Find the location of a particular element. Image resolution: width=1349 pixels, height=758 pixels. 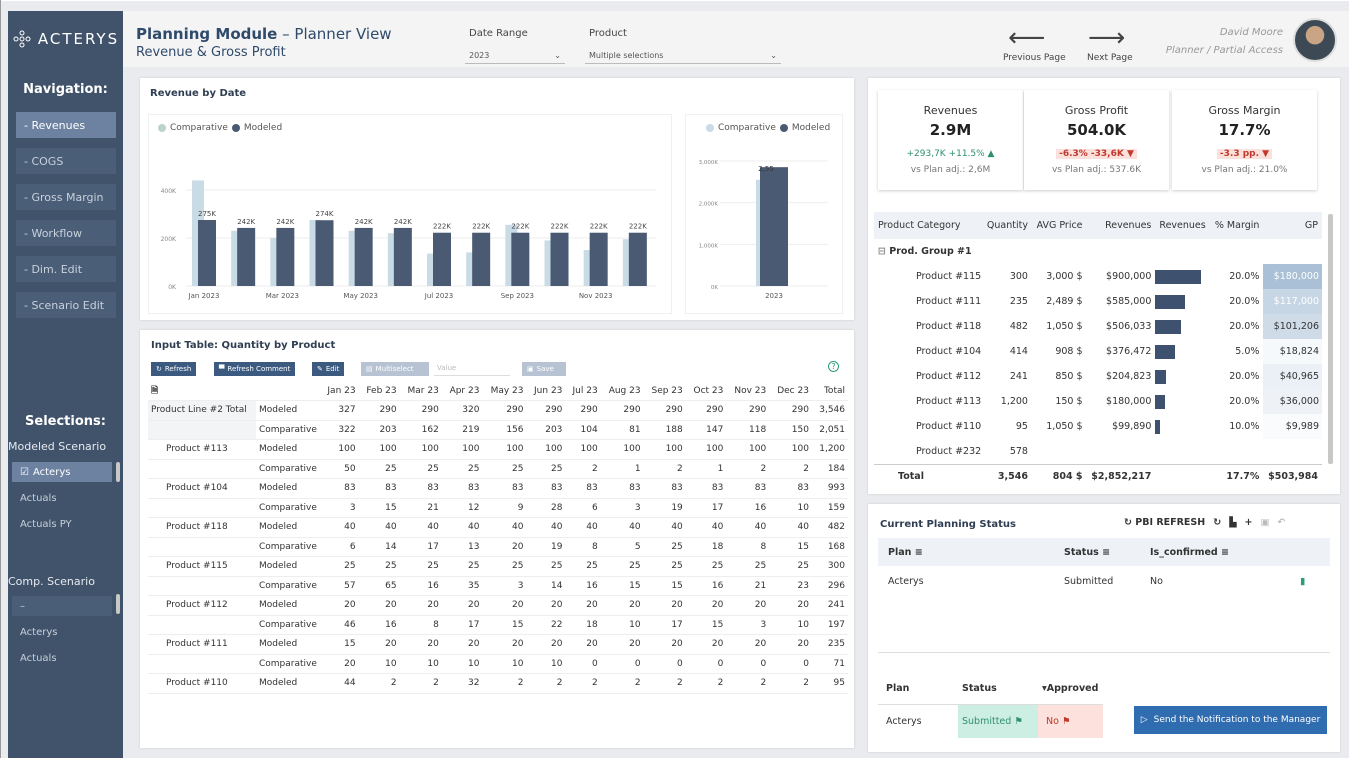

refresh-button: ↻ Refresh is located at coordinates (174, 369).